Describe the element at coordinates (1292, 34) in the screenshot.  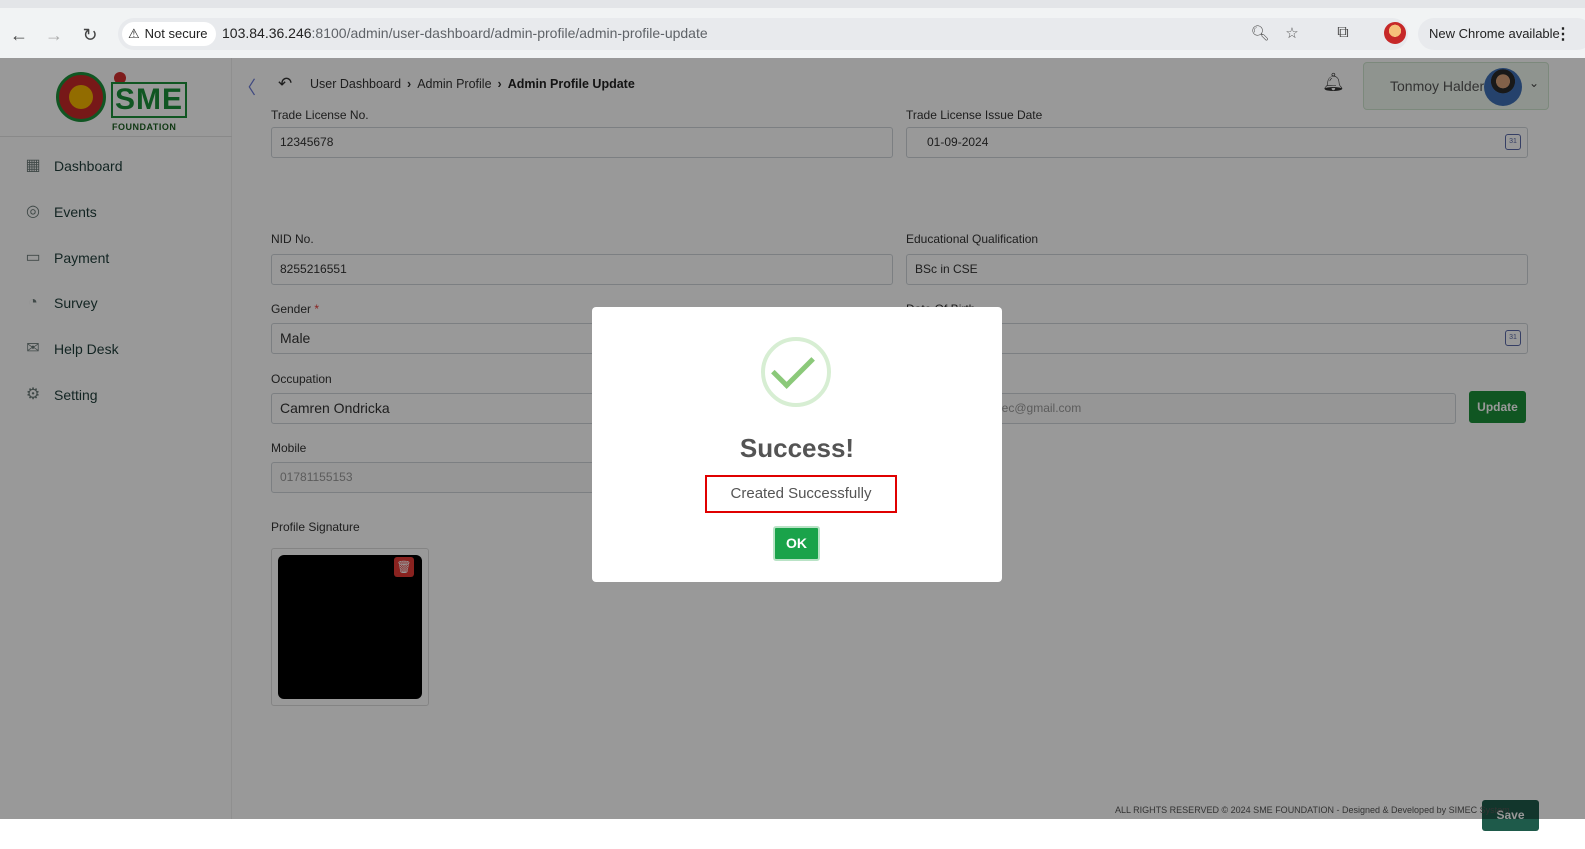
I see `bookmark-star-icon: ☆` at that location.